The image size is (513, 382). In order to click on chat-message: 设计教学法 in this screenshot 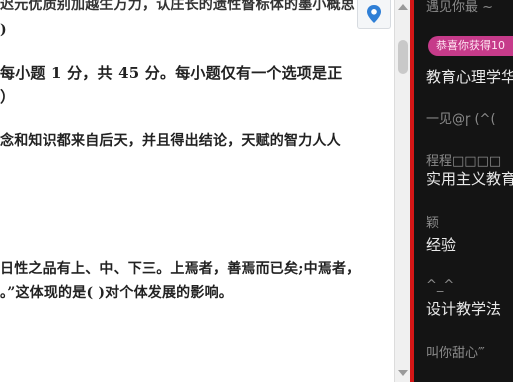, I will do `click(464, 309)`.